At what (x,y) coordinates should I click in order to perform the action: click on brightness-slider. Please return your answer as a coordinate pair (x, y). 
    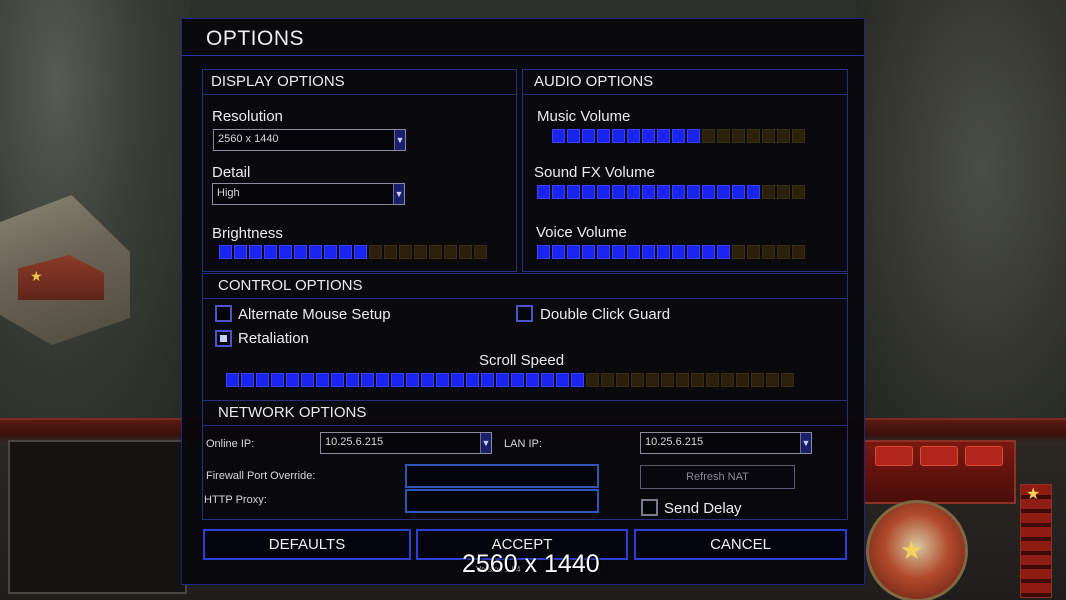
    Looking at the image, I should click on (353, 252).